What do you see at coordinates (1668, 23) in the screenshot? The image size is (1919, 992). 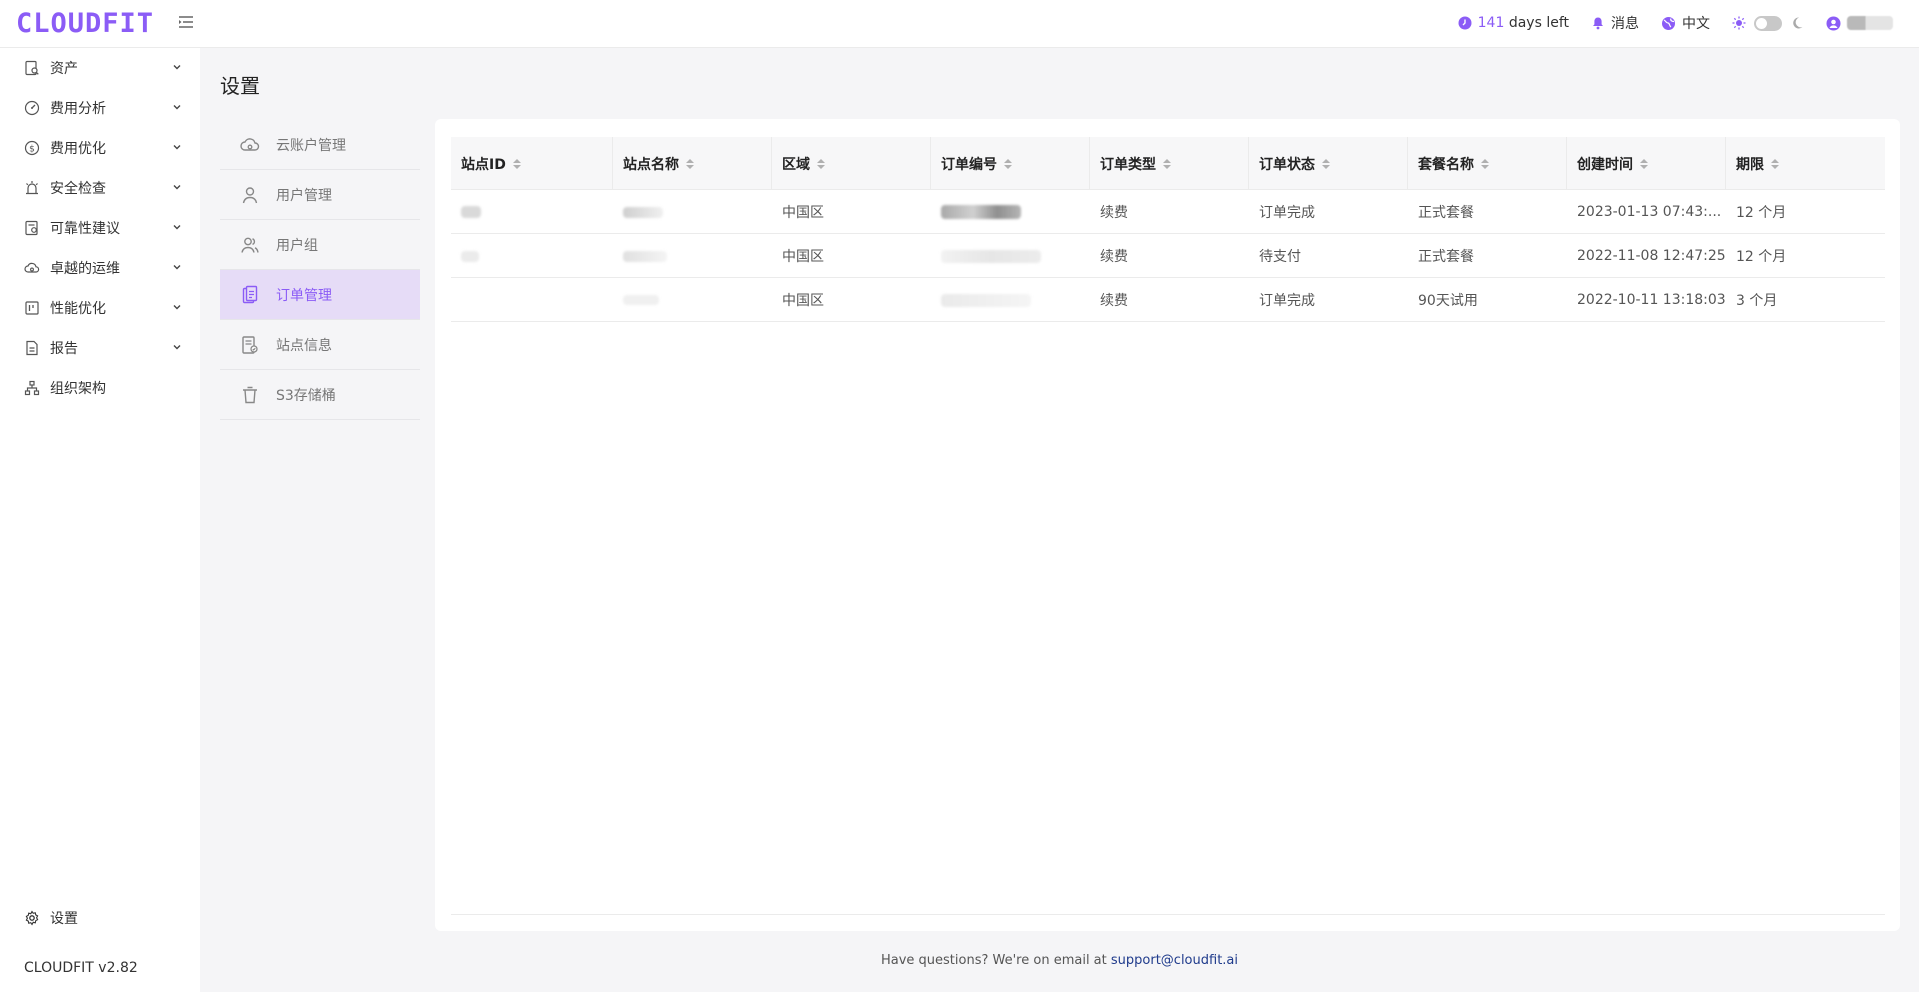 I see `globe-icon` at bounding box center [1668, 23].